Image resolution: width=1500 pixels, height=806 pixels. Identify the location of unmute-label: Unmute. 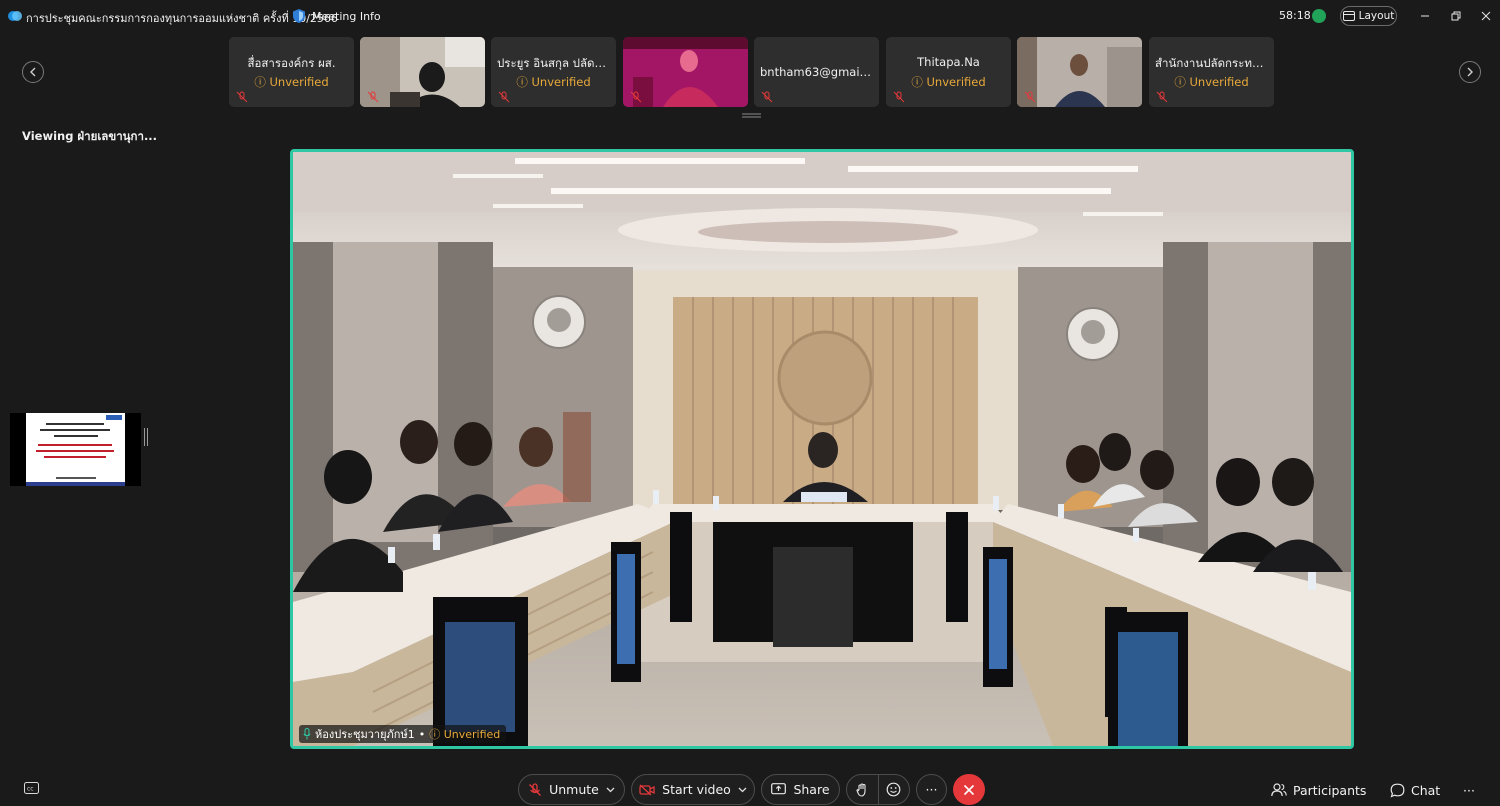
(574, 789).